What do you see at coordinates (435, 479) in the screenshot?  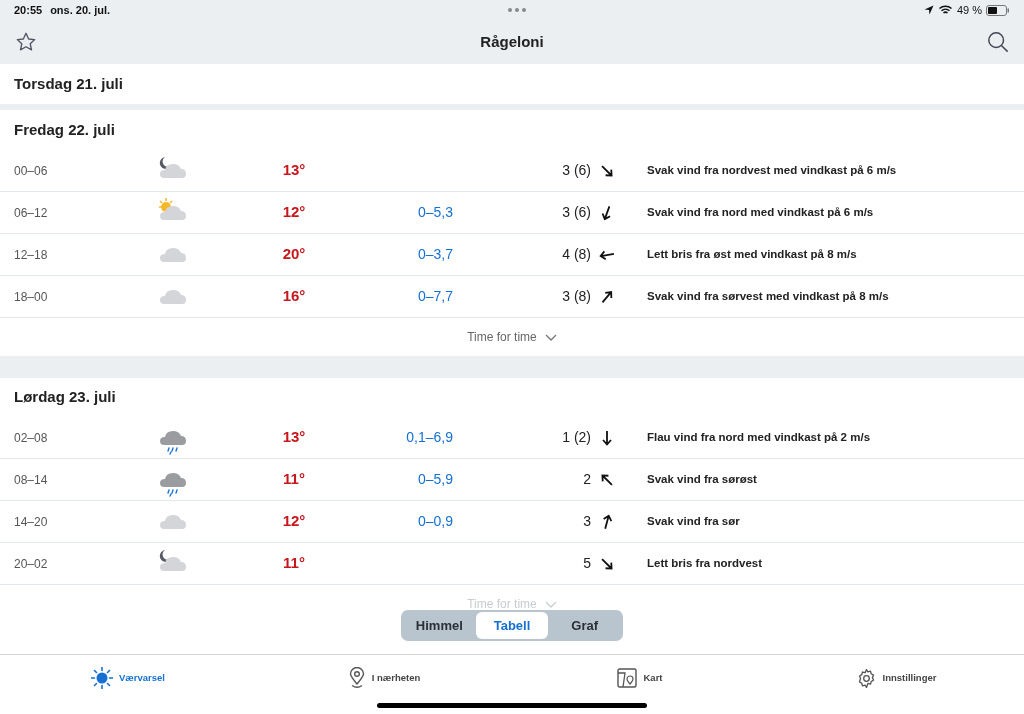 I see `precipitation: 0–5,9` at bounding box center [435, 479].